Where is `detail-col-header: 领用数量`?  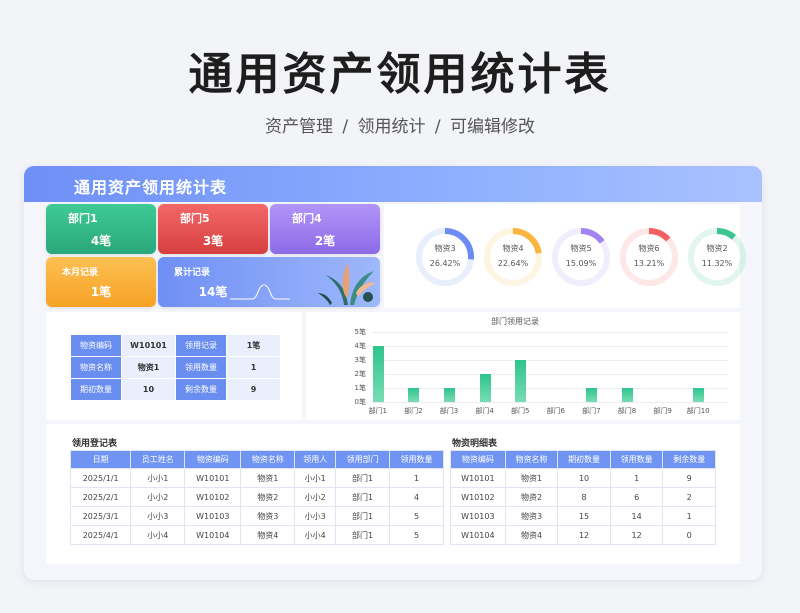
detail-col-header: 领用数量 is located at coordinates (636, 459).